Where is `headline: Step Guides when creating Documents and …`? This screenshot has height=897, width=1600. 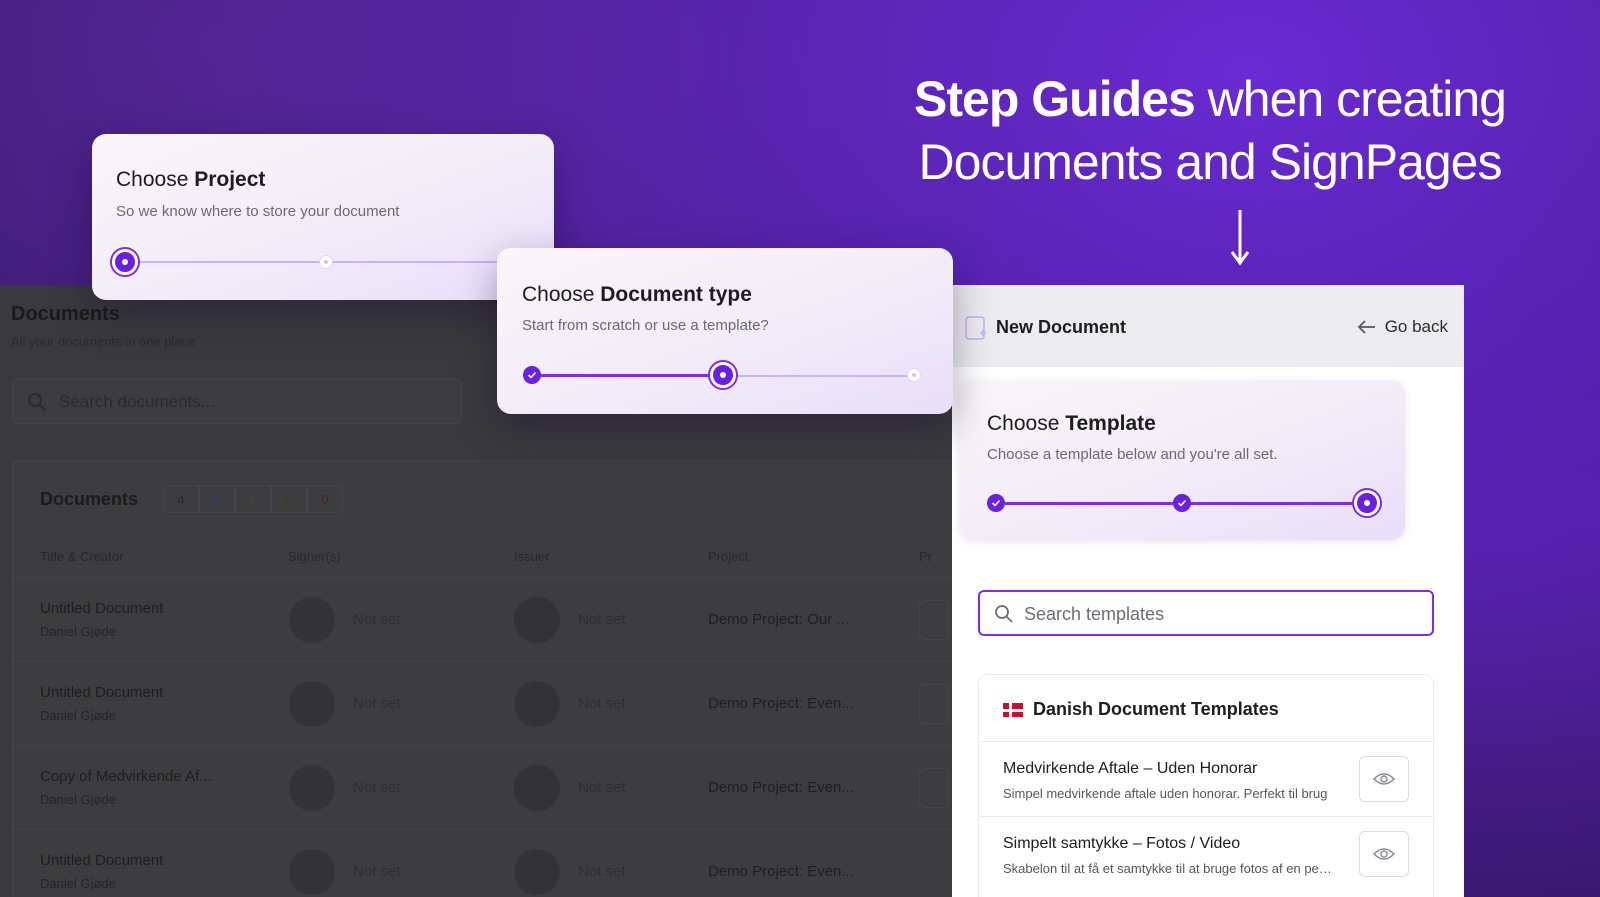 headline: Step Guides when creating Documents and … is located at coordinates (1210, 131).